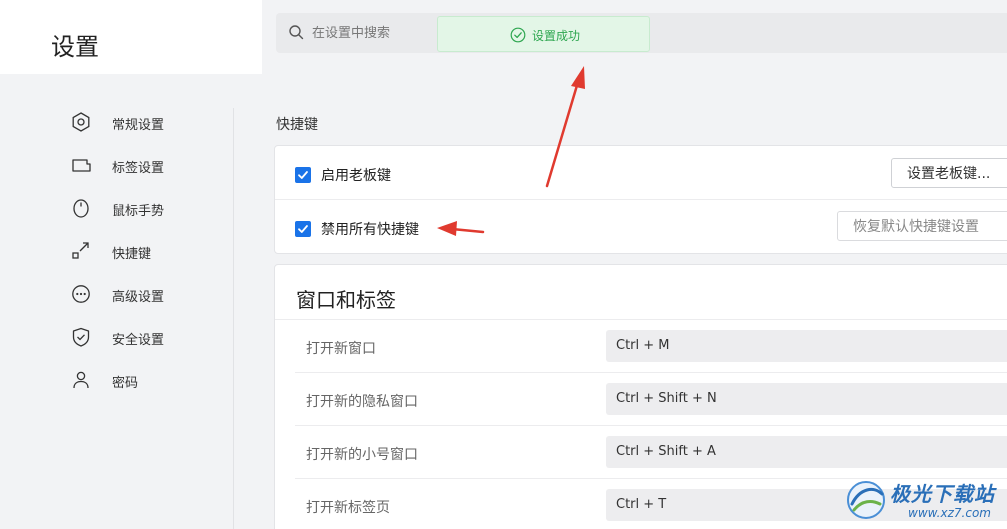 This screenshot has width=1007, height=529. I want to click on restore-default-shortcuts-button: 恢复默认快捷键设置, so click(922, 226).